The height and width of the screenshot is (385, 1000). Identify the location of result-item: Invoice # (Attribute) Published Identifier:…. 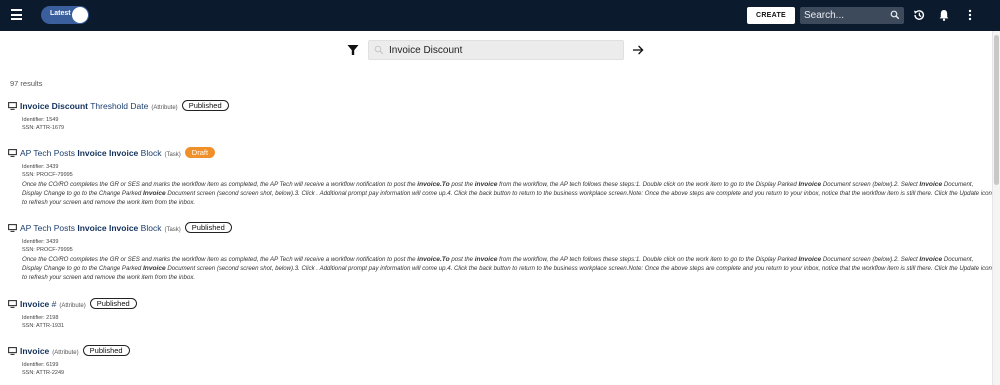
(500, 314).